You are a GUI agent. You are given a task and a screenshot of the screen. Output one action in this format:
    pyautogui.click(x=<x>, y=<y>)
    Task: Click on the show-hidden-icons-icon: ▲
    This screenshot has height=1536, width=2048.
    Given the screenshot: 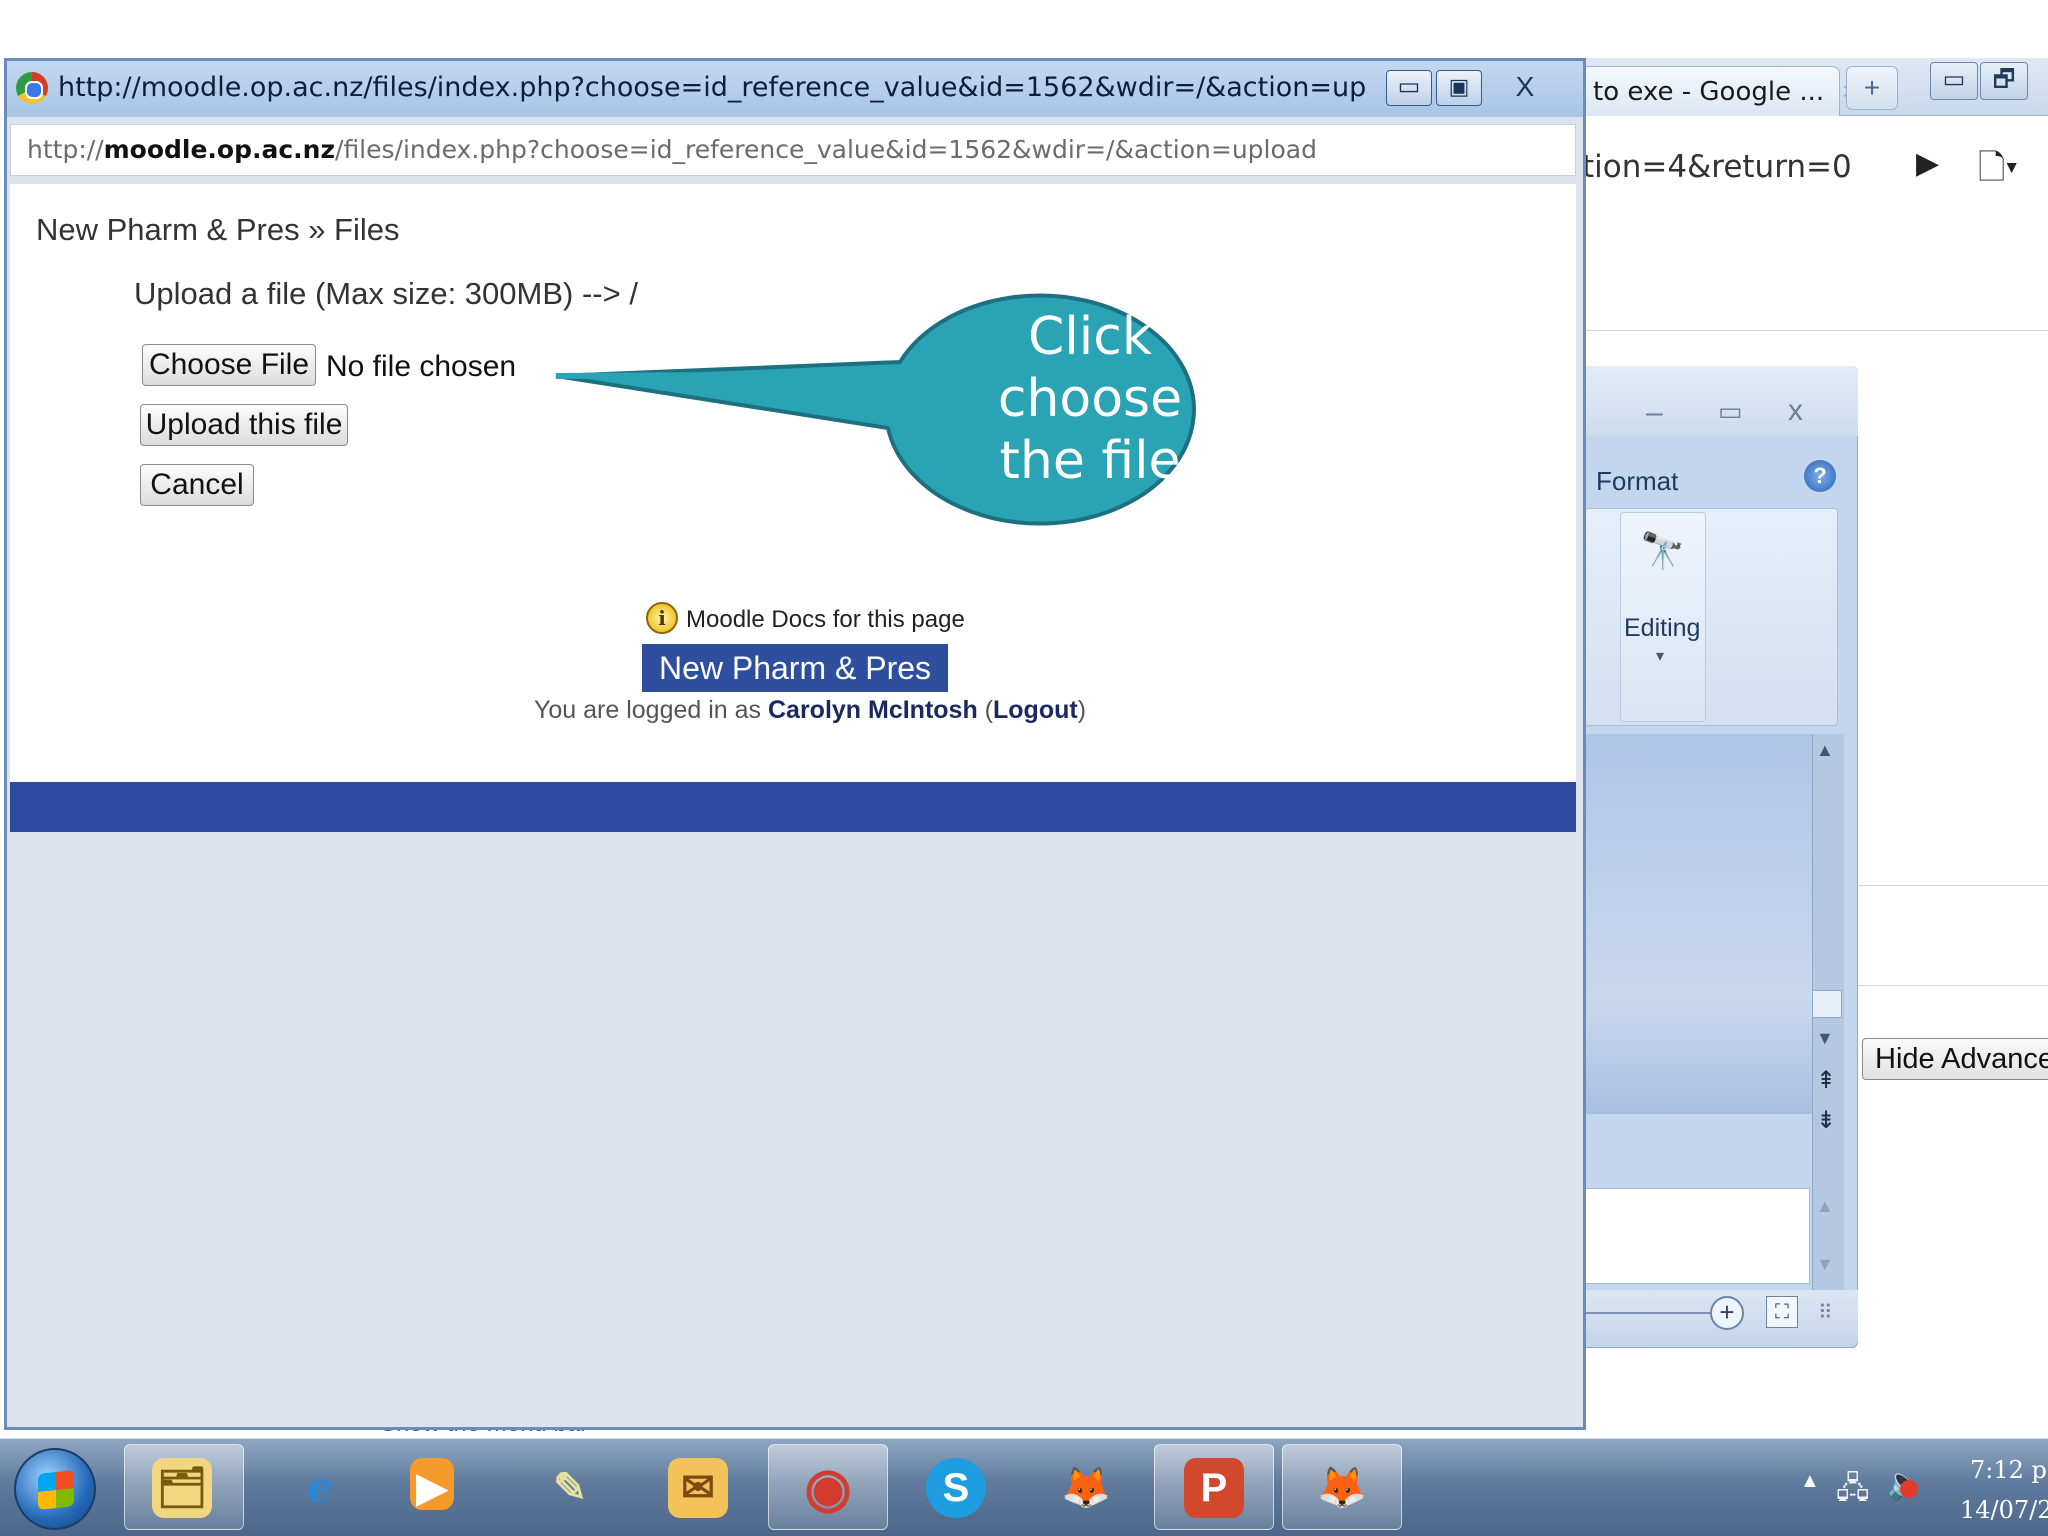 What is the action you would take?
    pyautogui.click(x=1810, y=1481)
    